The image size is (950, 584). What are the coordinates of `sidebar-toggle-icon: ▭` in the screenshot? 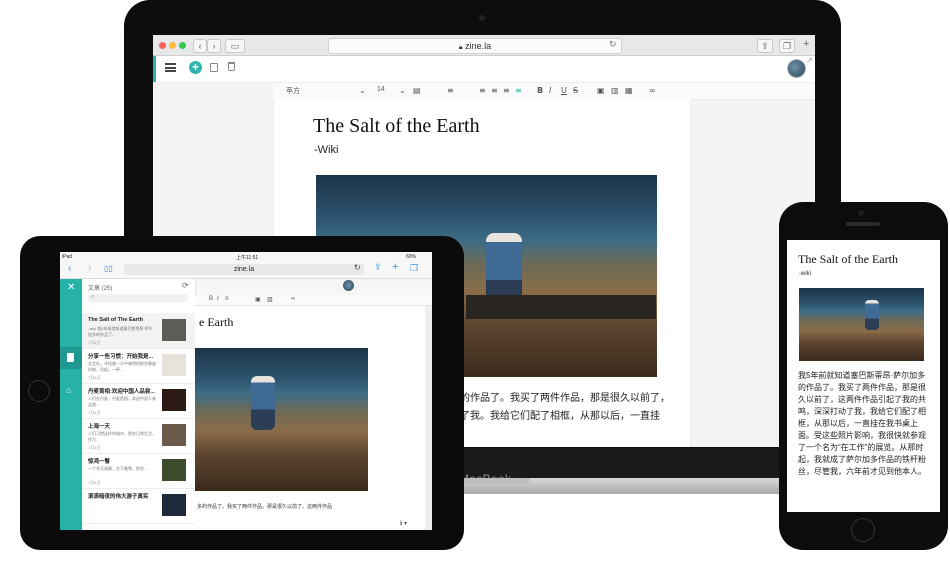 It's located at (235, 46).